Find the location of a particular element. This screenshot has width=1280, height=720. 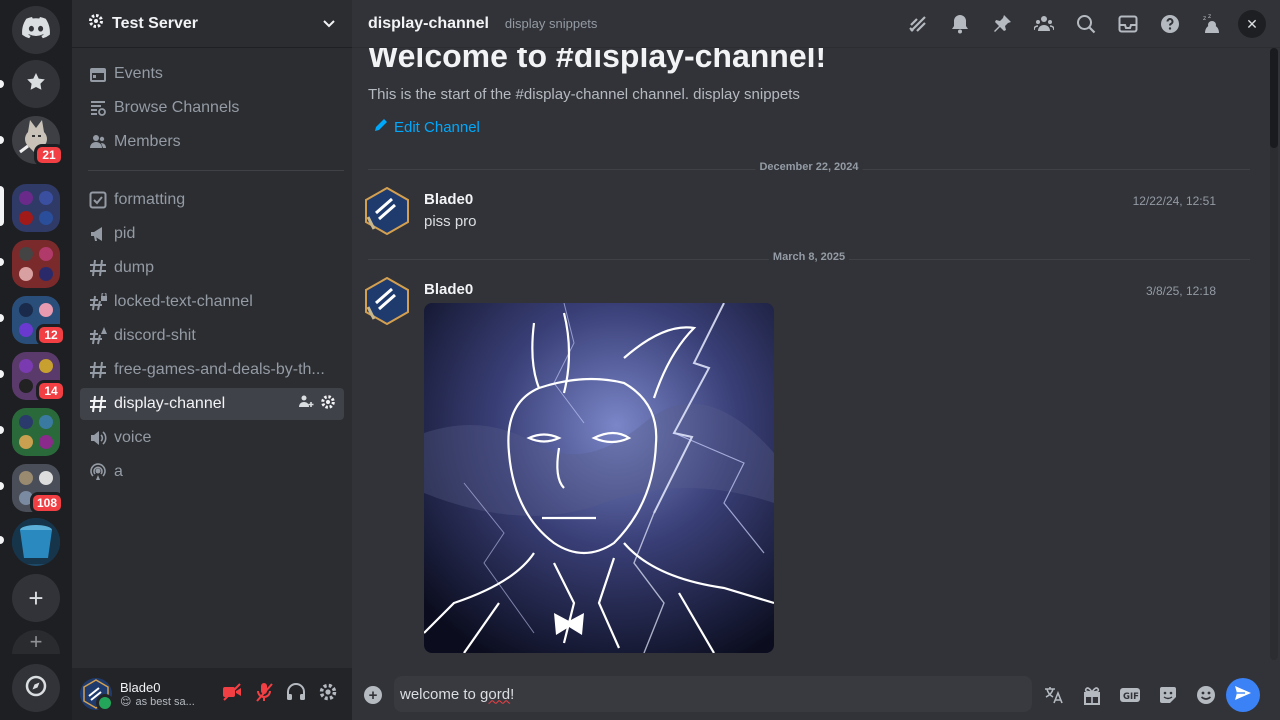

gif-icon: GIF is located at coordinates (1130, 695).